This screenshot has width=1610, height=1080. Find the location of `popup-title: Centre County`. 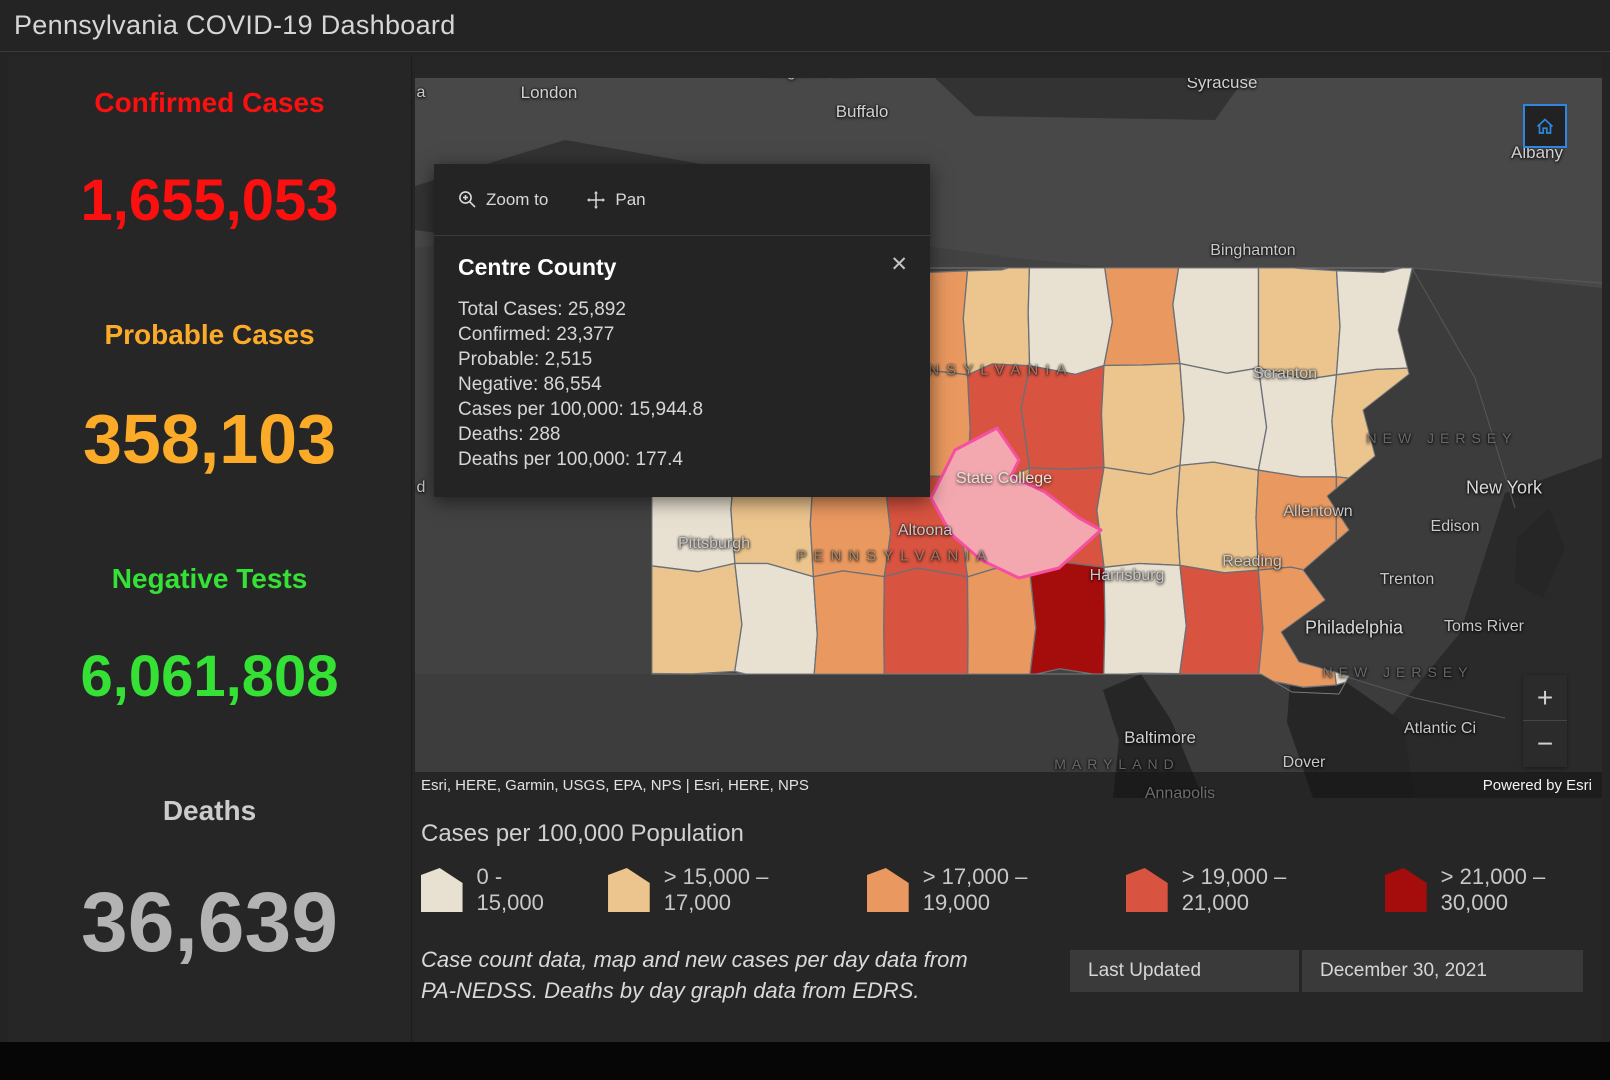

popup-title: Centre County is located at coordinates (537, 267).